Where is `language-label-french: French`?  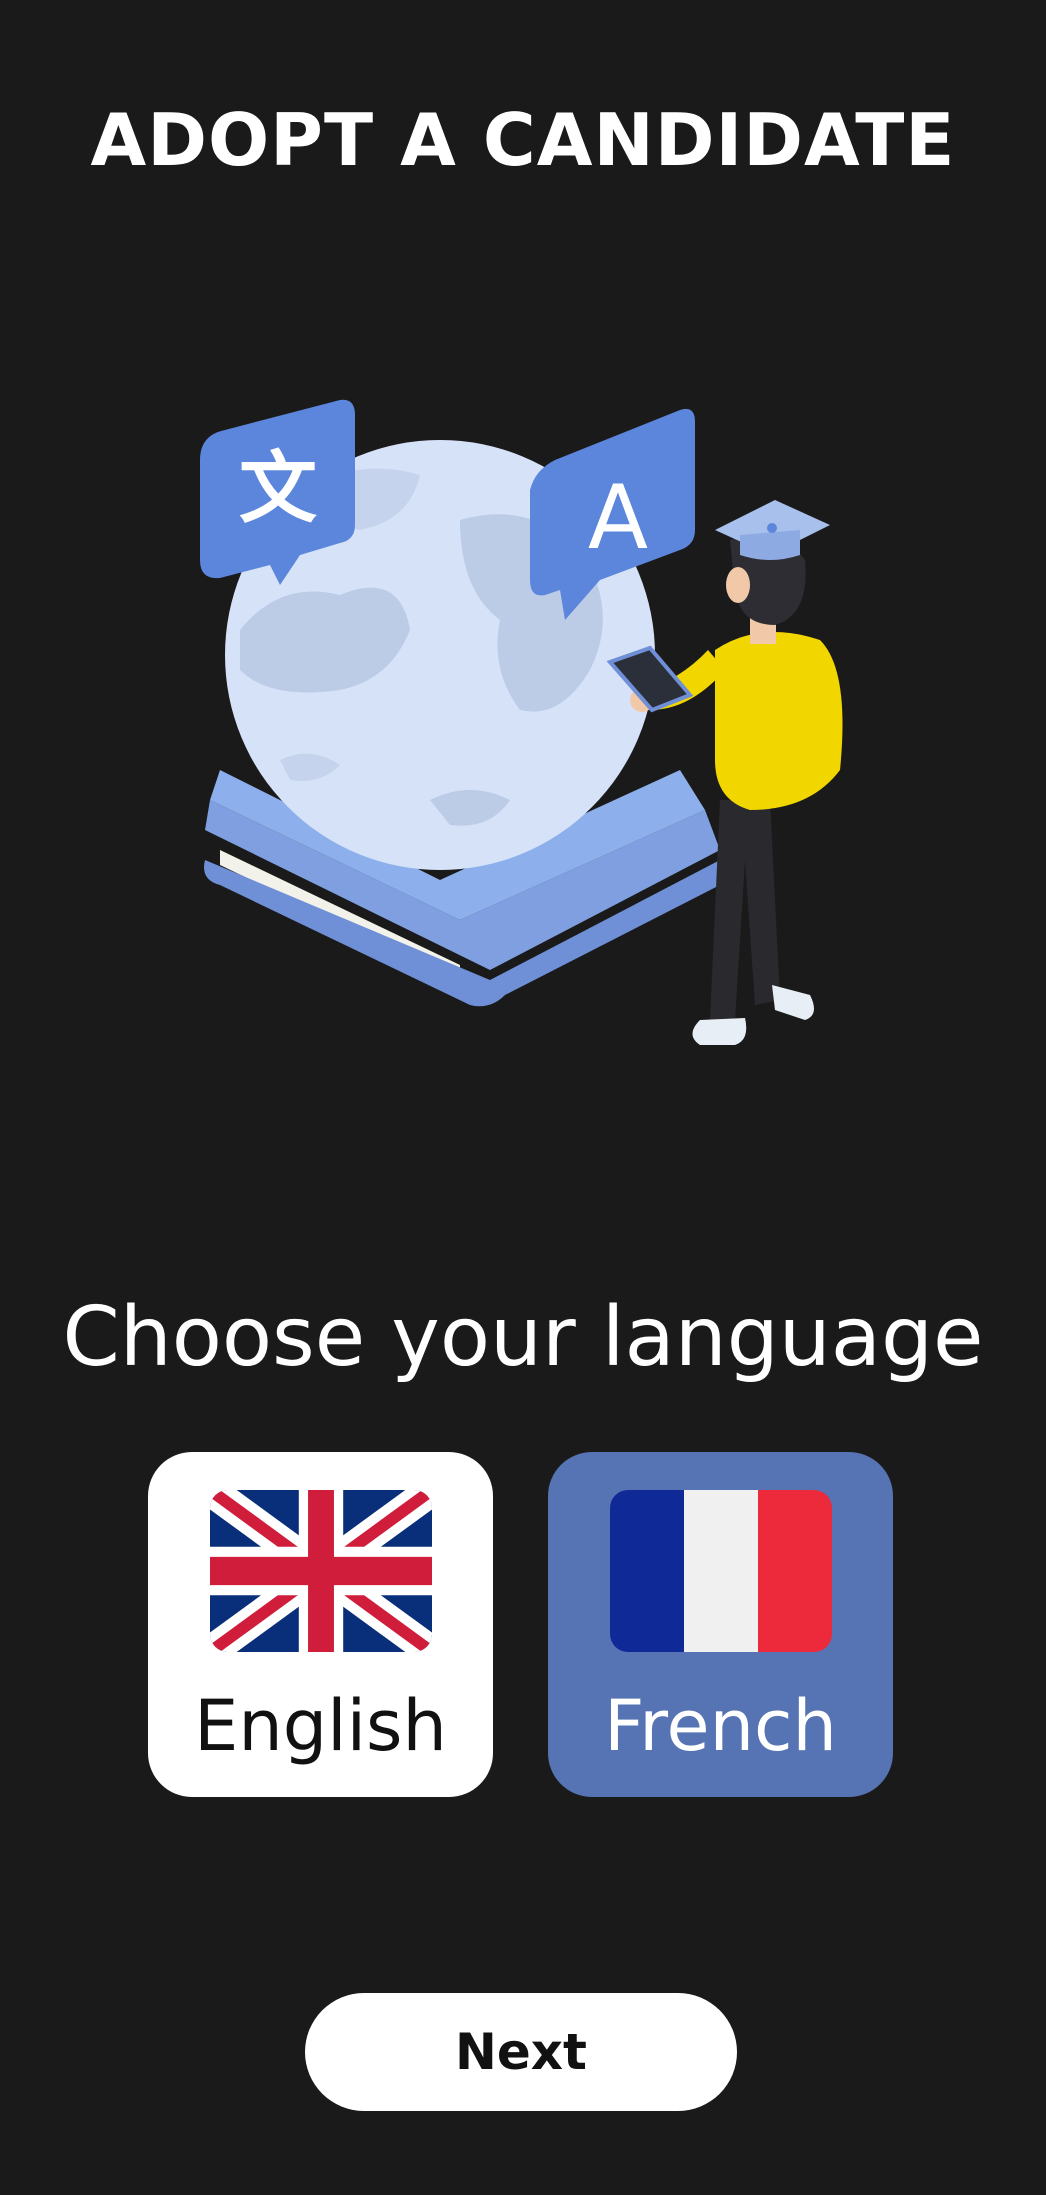 language-label-french: French is located at coordinates (720, 1726).